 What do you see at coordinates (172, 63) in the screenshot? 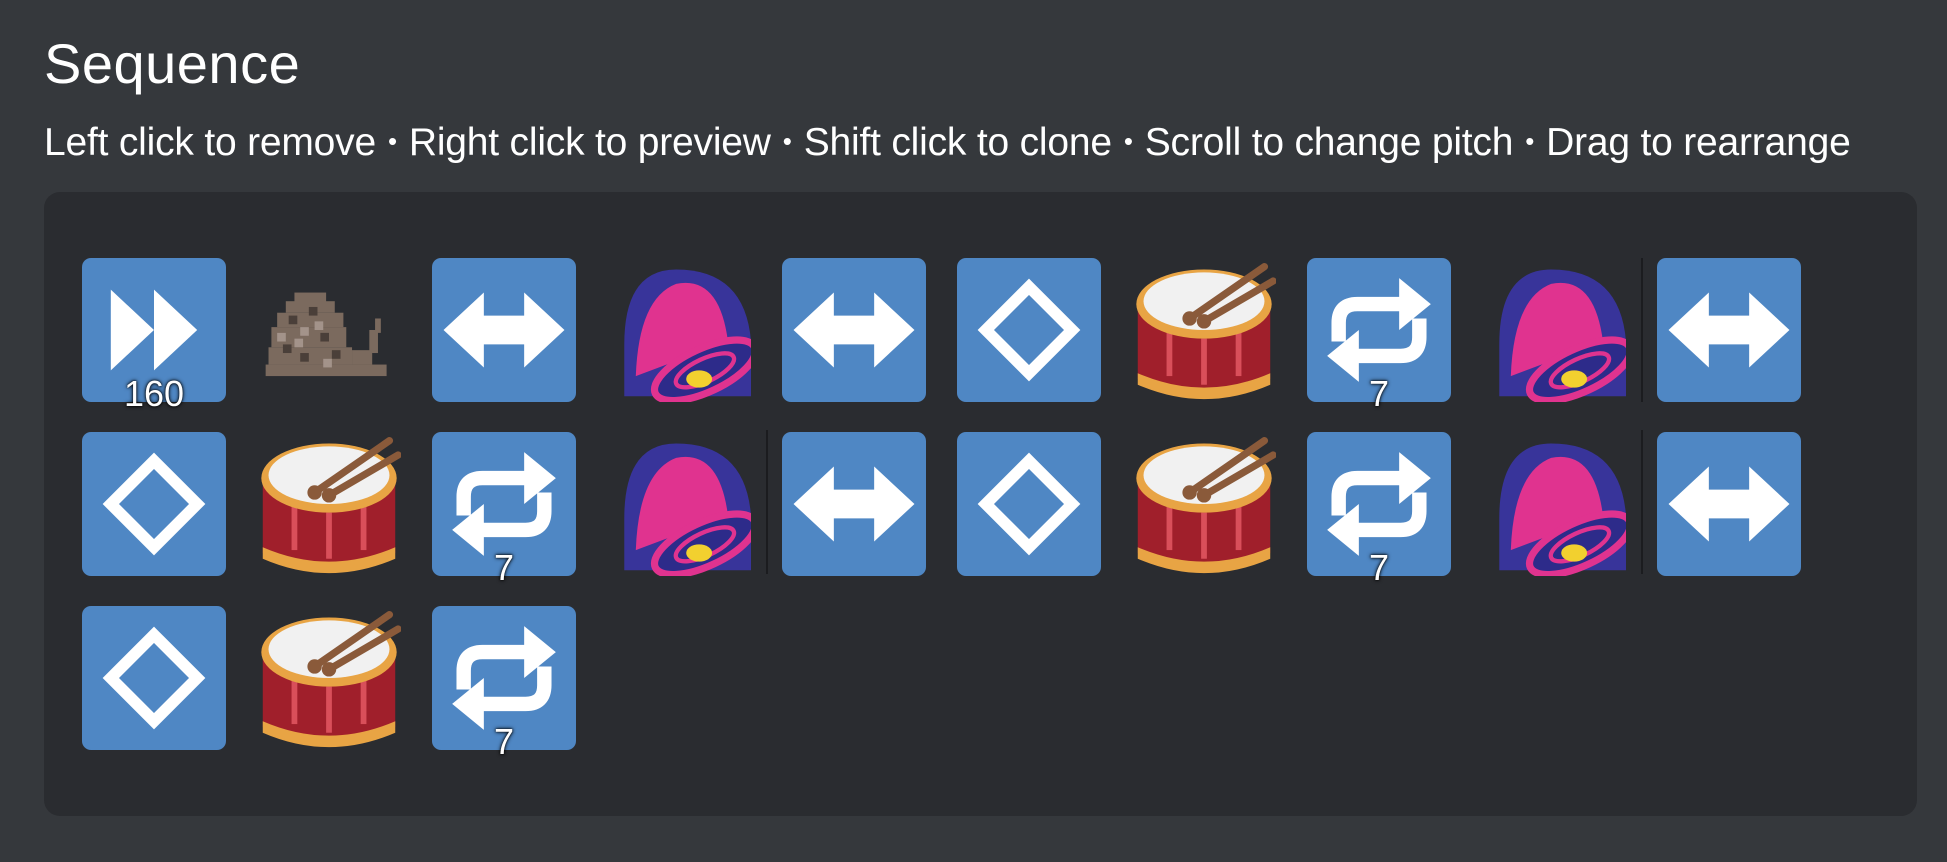
I see `page-title: Sequence` at bounding box center [172, 63].